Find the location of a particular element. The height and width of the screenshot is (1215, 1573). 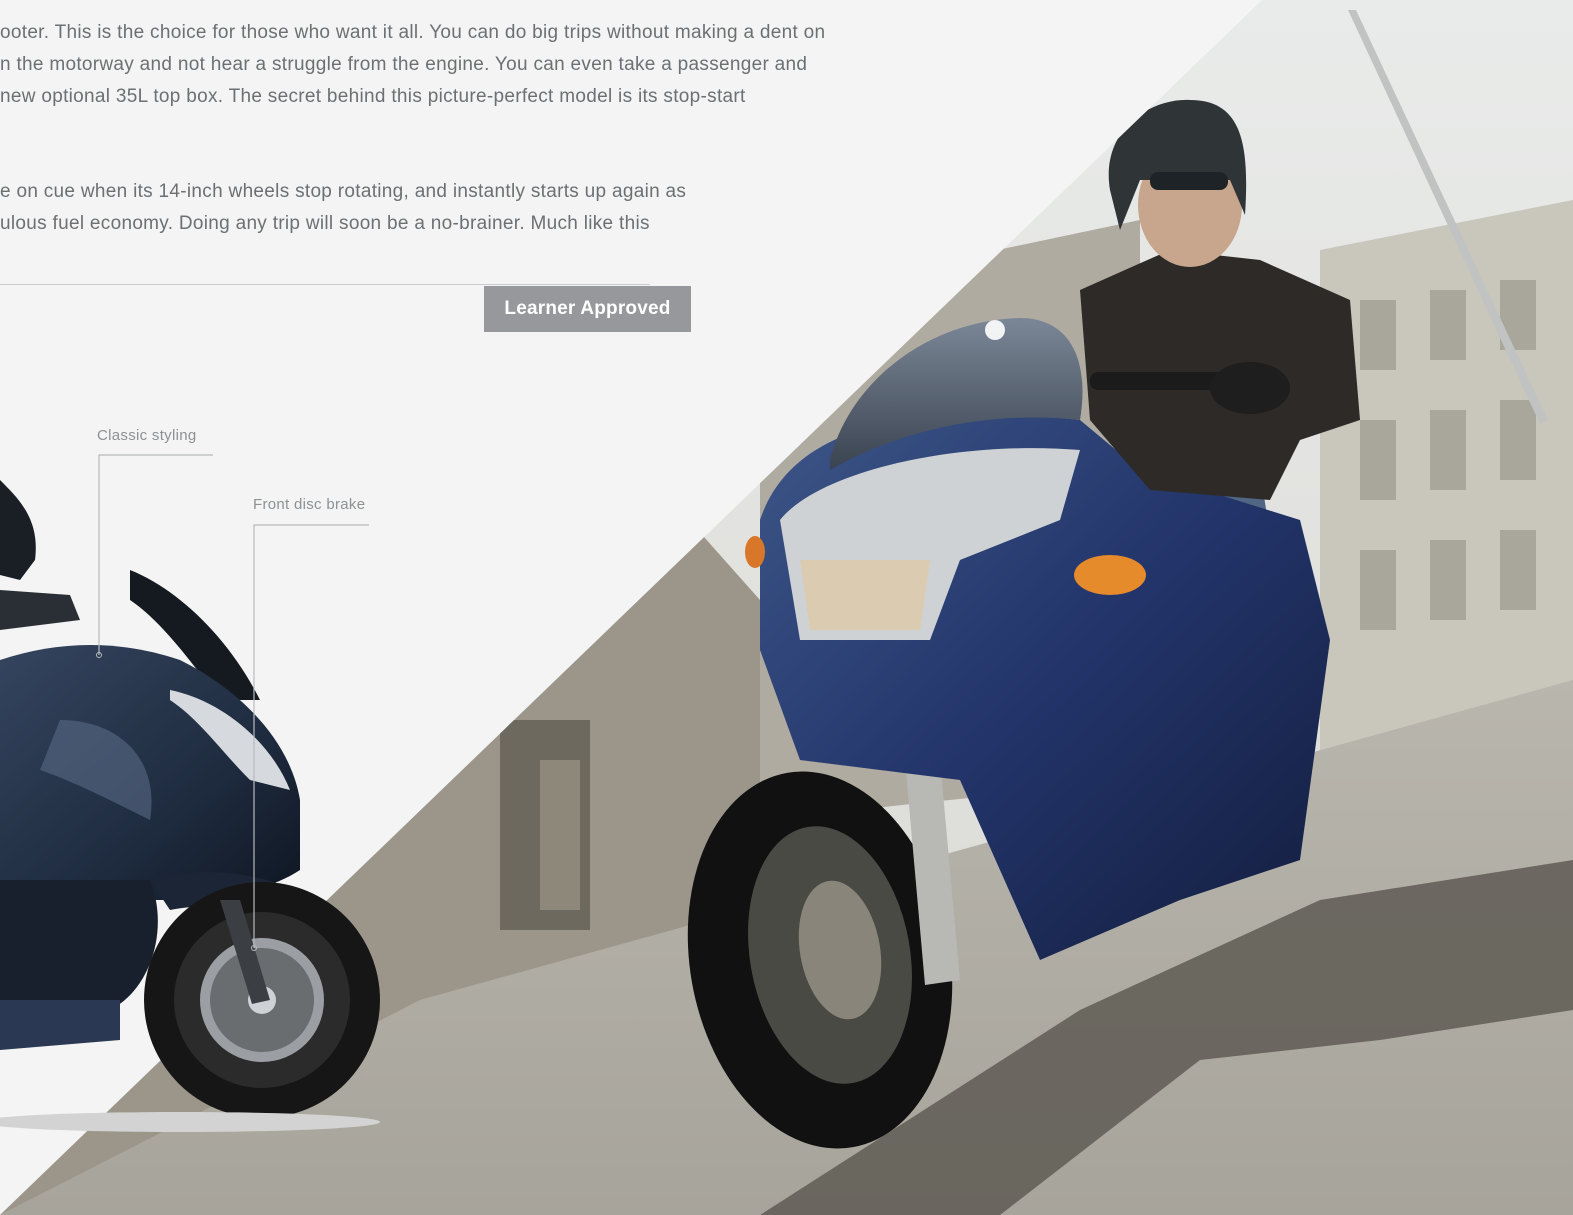

callout-front-disc-brake: Front disc brake is located at coordinates (309, 504).